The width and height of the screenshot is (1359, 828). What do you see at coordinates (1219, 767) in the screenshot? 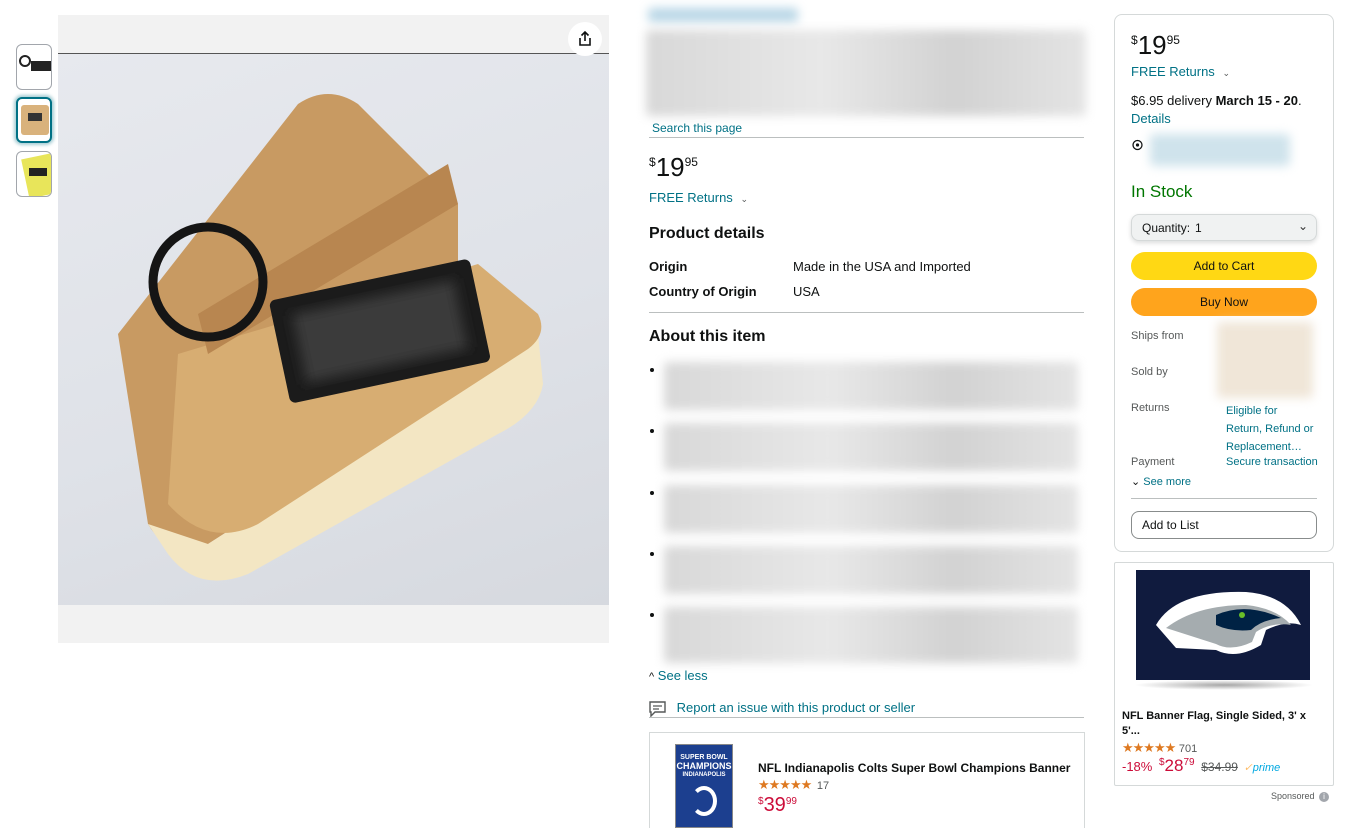
I see `list-price: $34.99` at bounding box center [1219, 767].